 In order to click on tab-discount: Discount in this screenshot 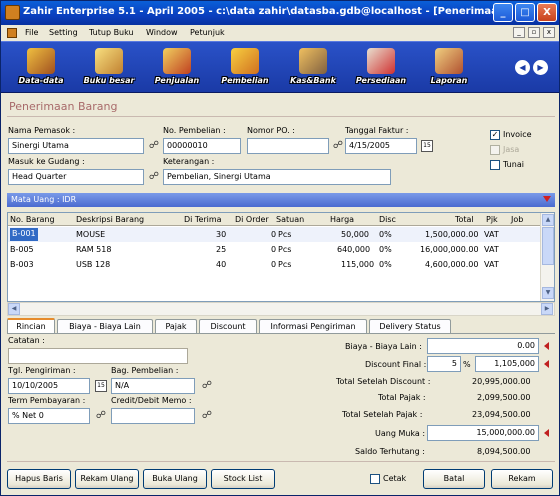, I will do `click(228, 326)`.